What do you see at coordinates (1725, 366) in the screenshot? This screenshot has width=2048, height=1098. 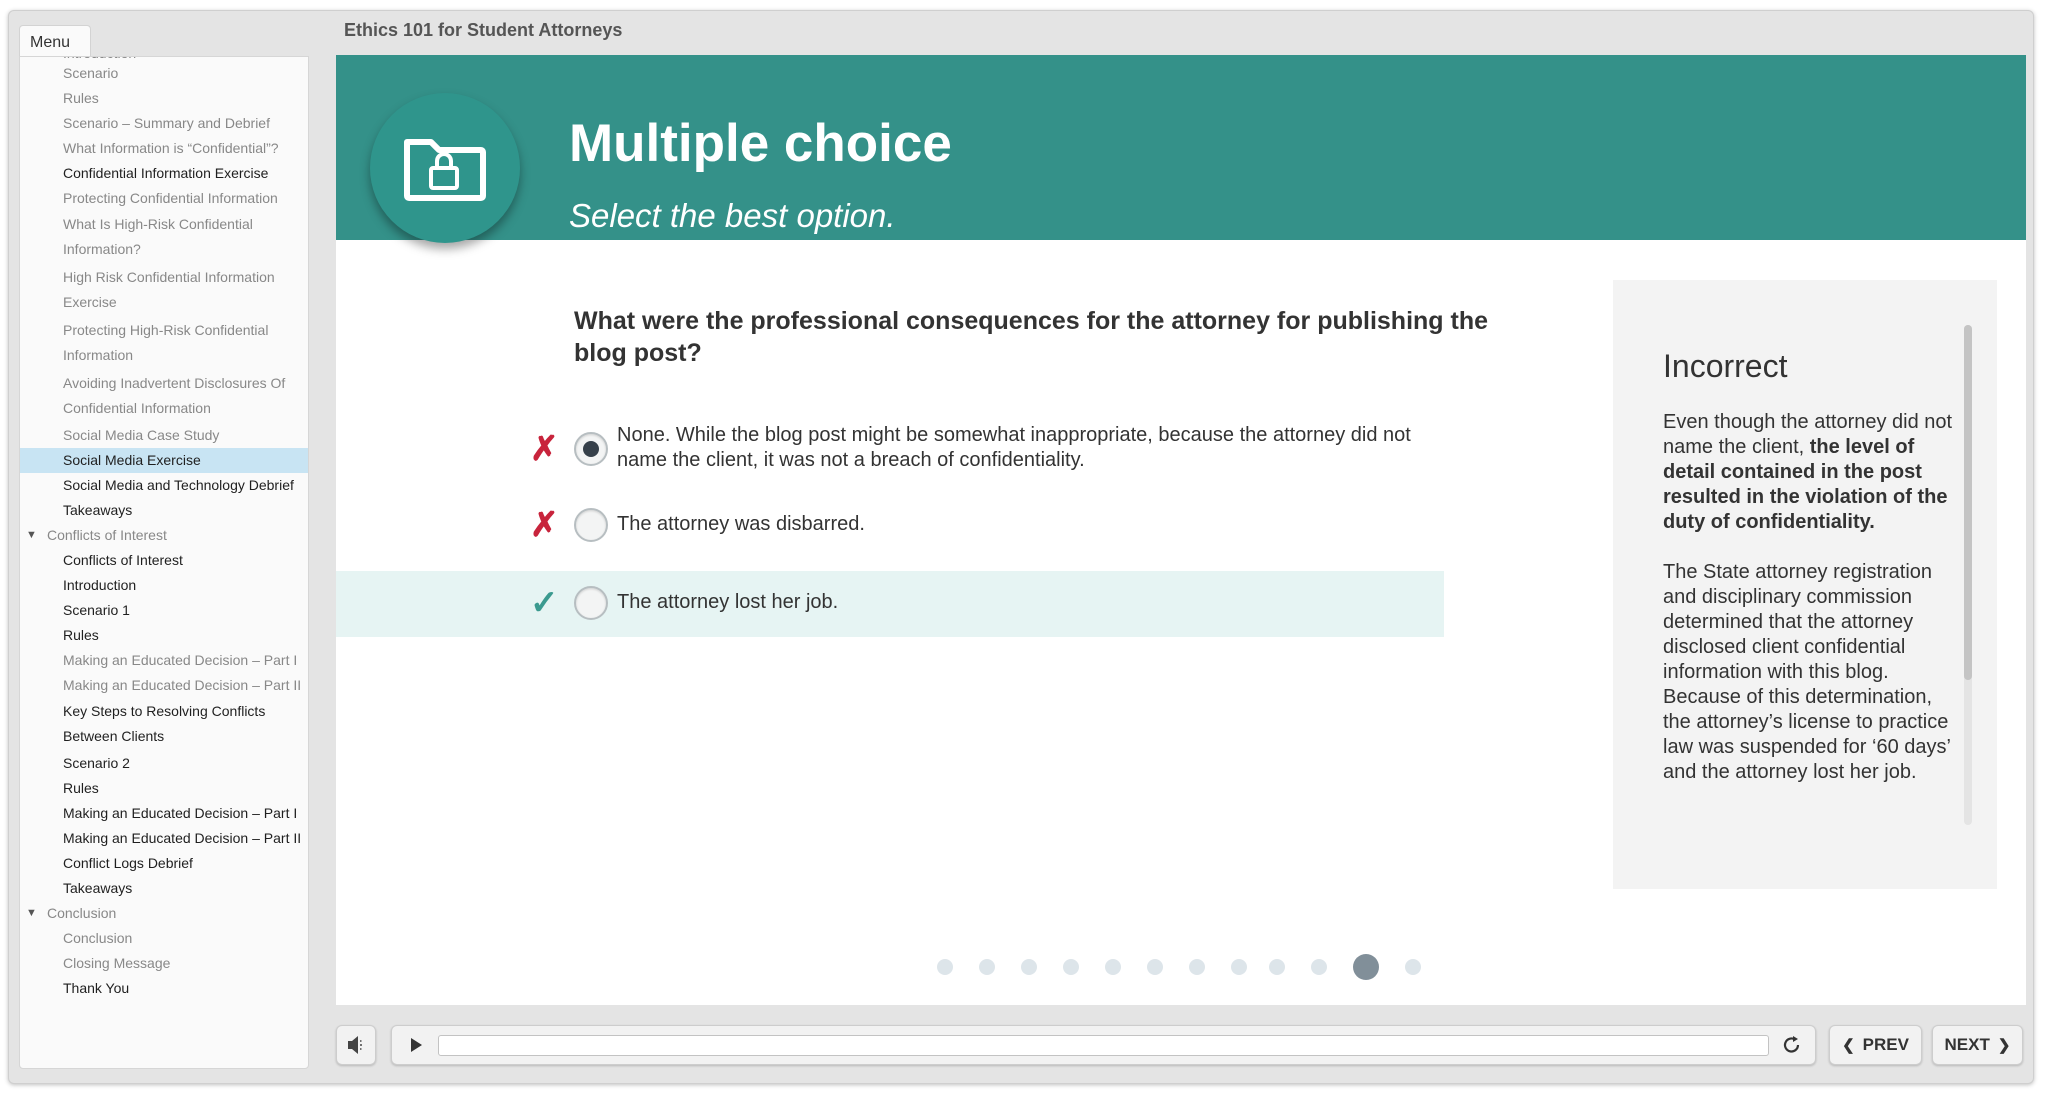 I see `feedback-title: Incorrect` at bounding box center [1725, 366].